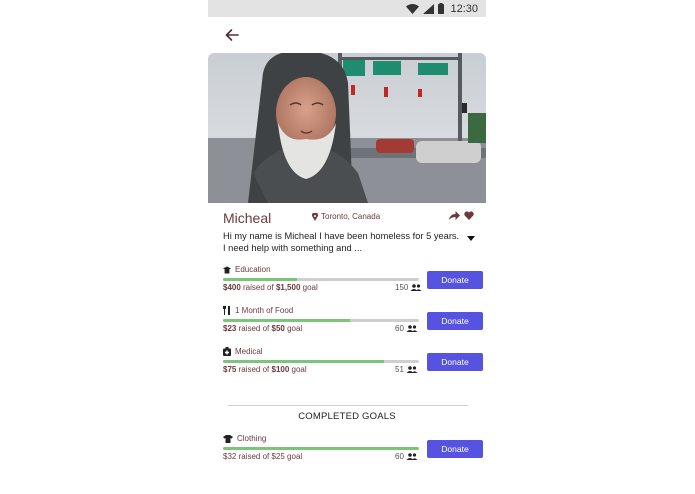 This screenshot has width=695, height=494. I want to click on location-text: Toronto, Canada, so click(351, 216).